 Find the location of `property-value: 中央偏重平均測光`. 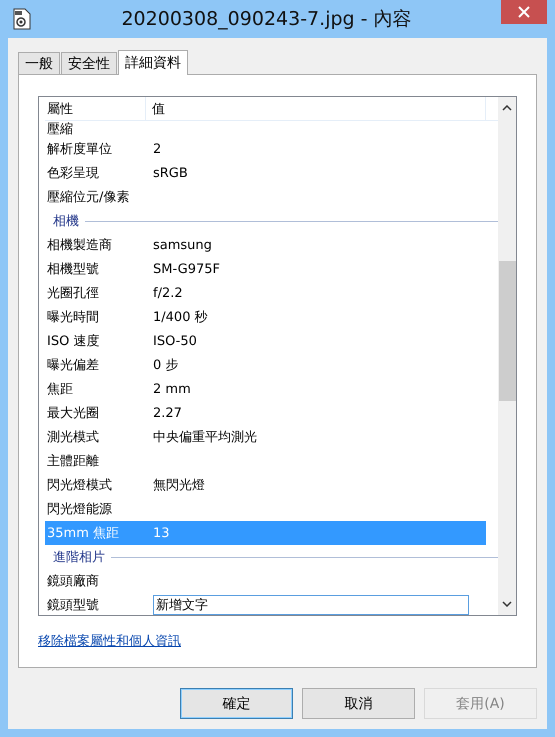

property-value: 中央偏重平均測光 is located at coordinates (205, 437).